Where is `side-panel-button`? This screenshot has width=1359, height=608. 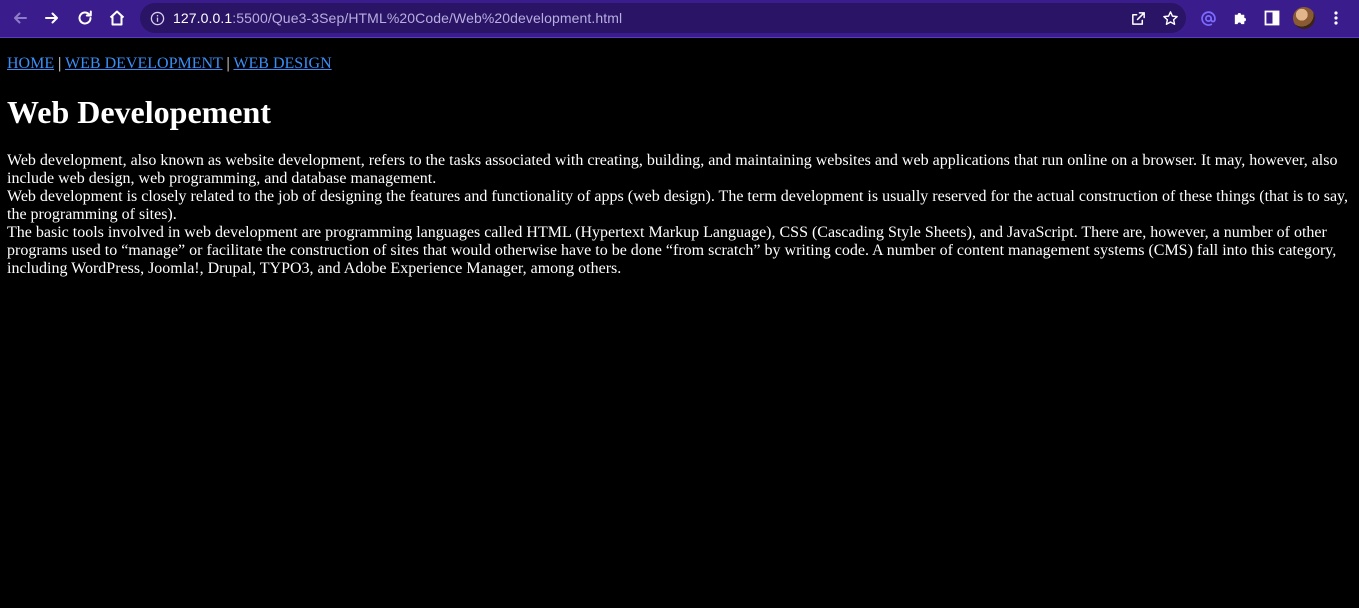
side-panel-button is located at coordinates (1272, 18).